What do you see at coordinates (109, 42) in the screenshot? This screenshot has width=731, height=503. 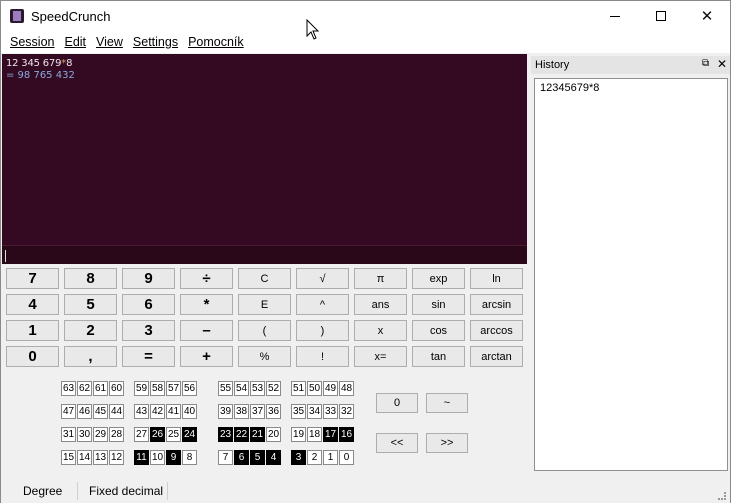 I see `menu-view: View` at bounding box center [109, 42].